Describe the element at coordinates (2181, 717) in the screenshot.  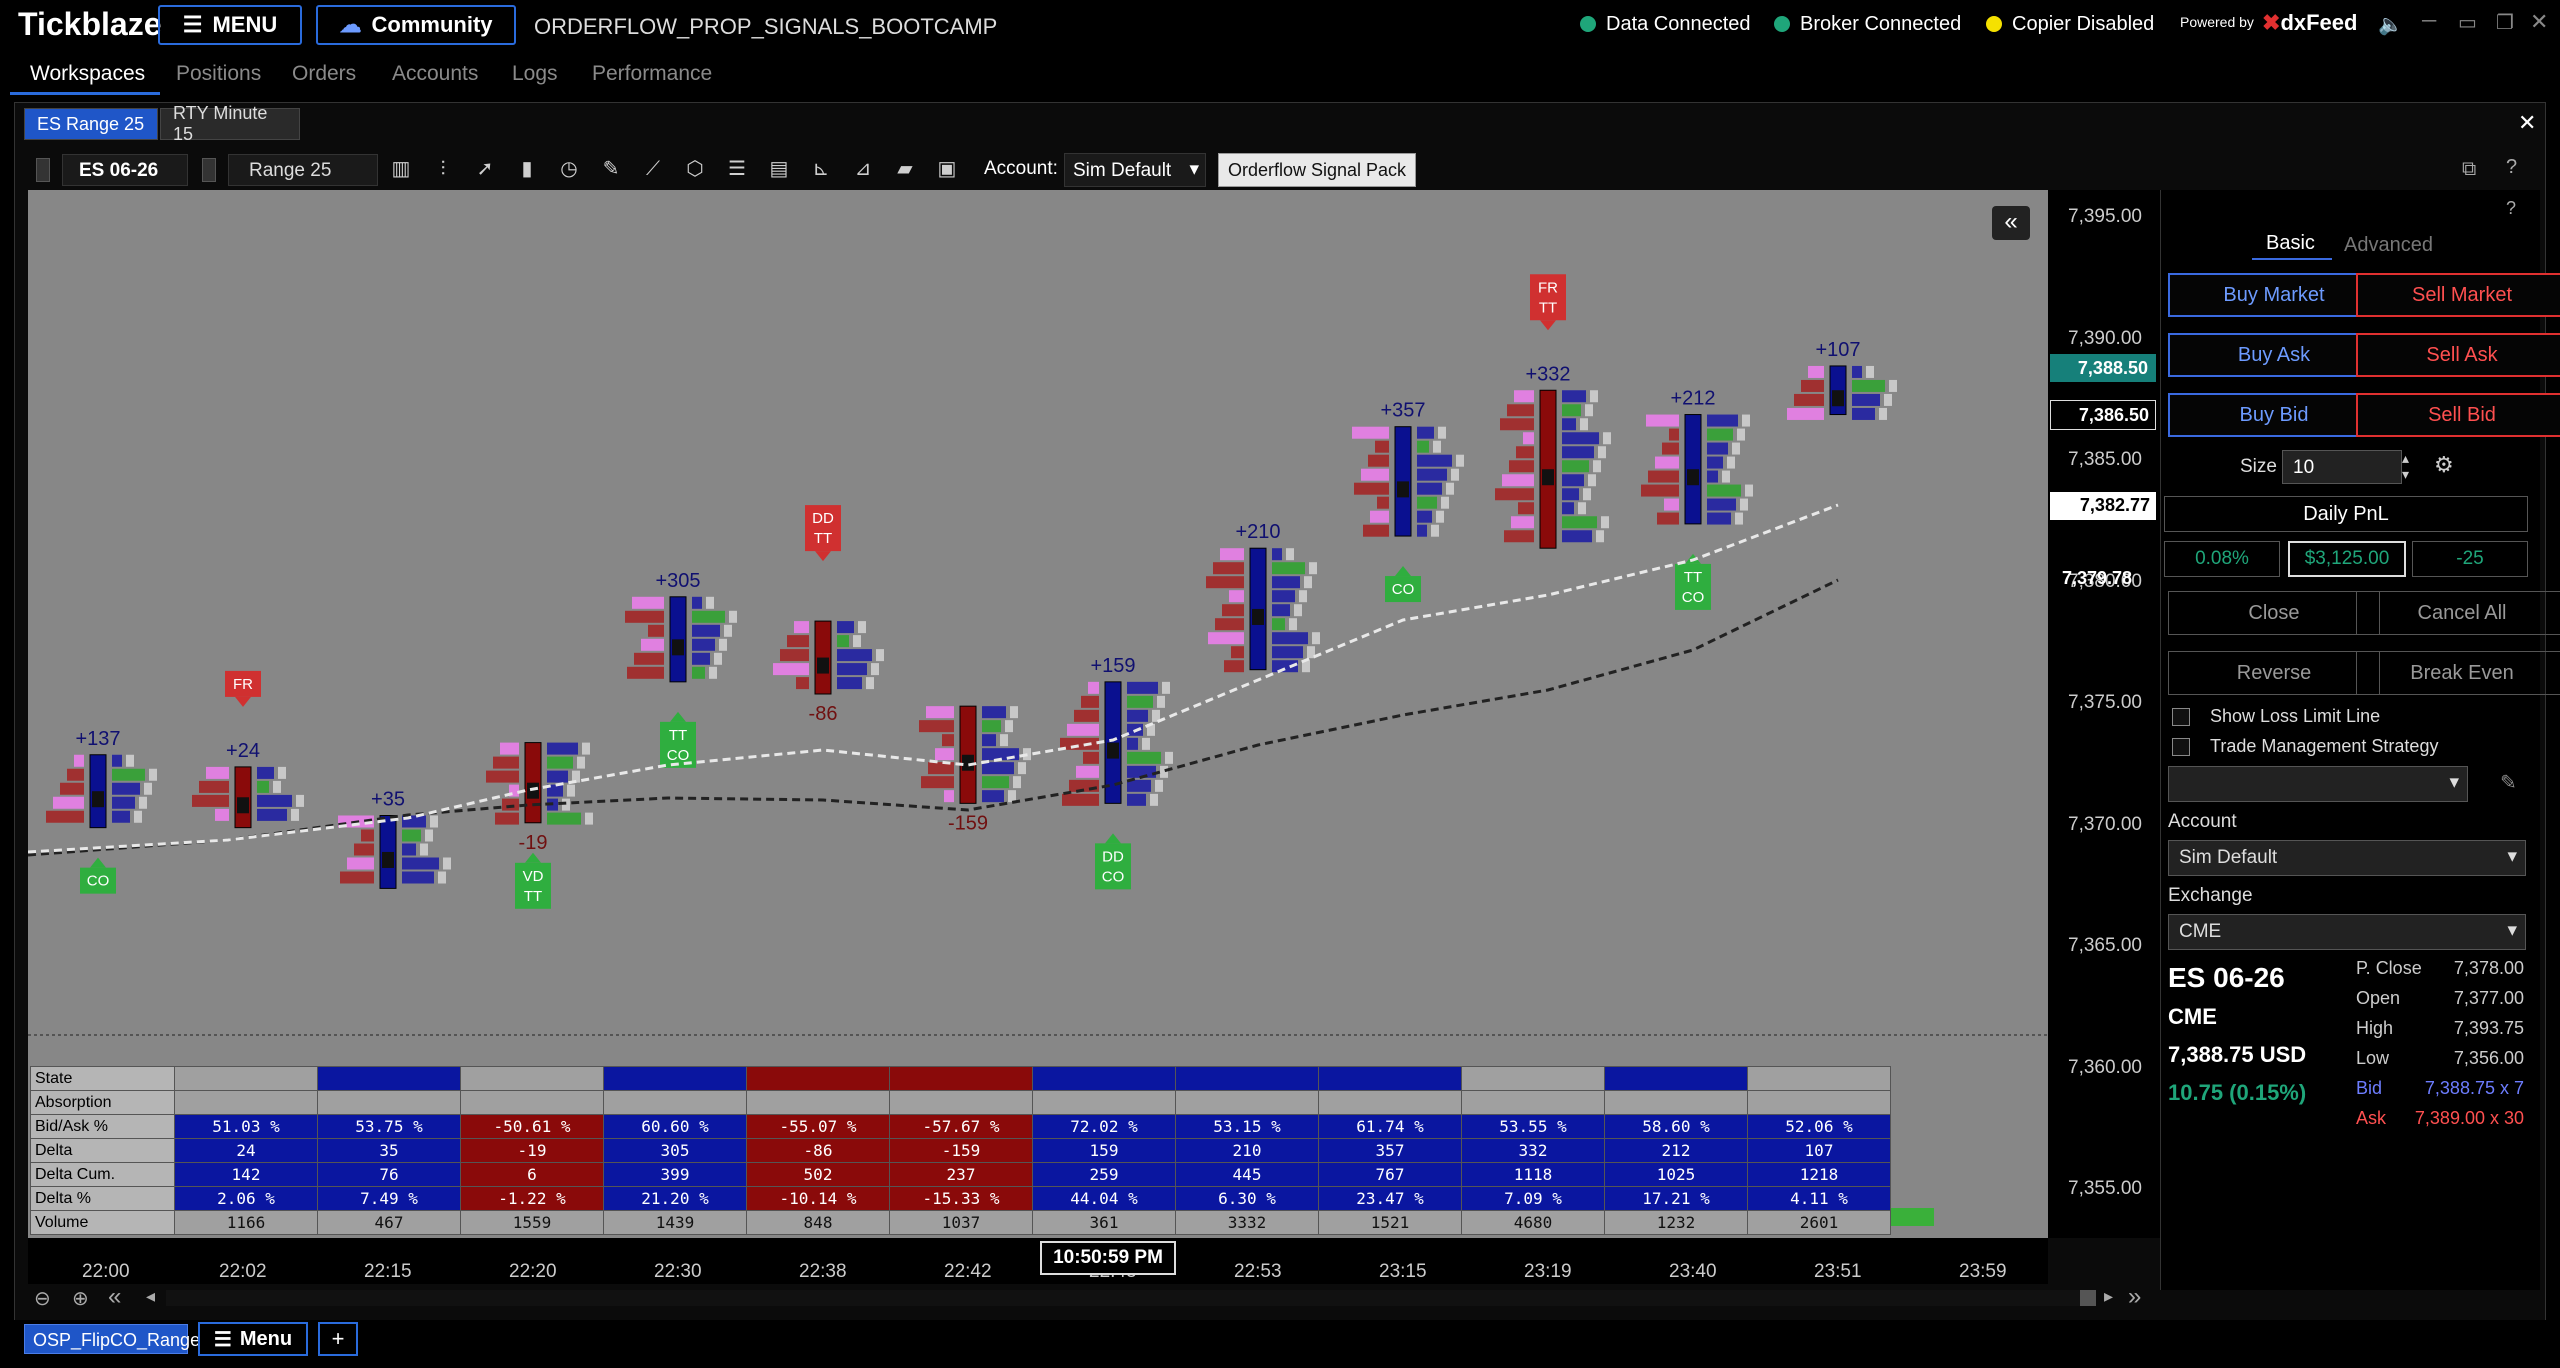
I see `loss-limit-checkbox` at that location.